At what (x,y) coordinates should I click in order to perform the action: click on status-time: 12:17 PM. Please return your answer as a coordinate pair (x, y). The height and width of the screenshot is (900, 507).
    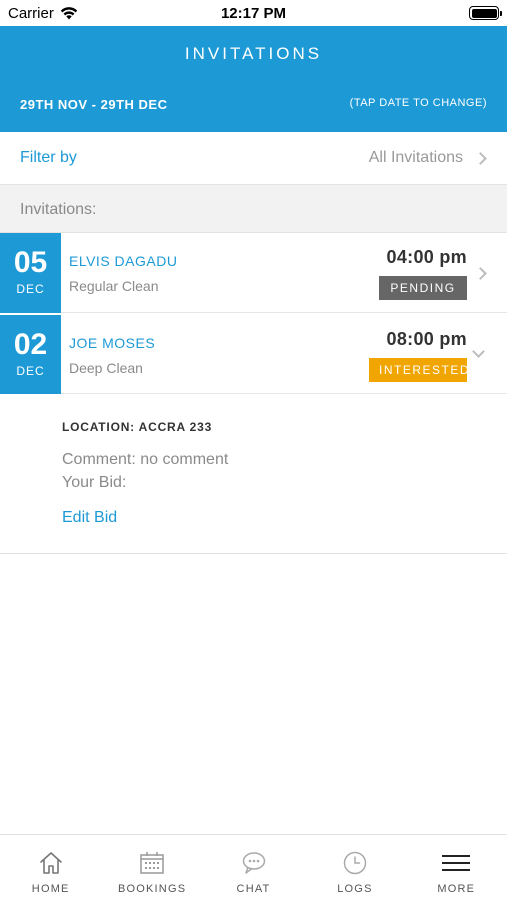
    Looking at the image, I should click on (253, 13).